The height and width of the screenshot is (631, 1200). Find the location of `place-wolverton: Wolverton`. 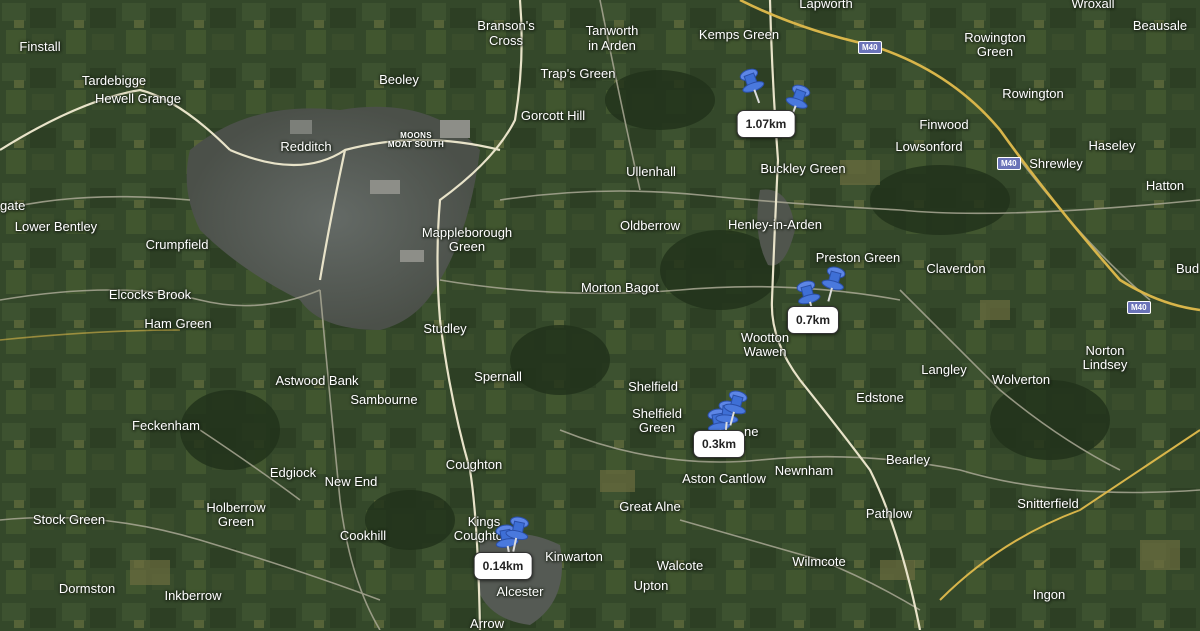

place-wolverton: Wolverton is located at coordinates (1021, 379).